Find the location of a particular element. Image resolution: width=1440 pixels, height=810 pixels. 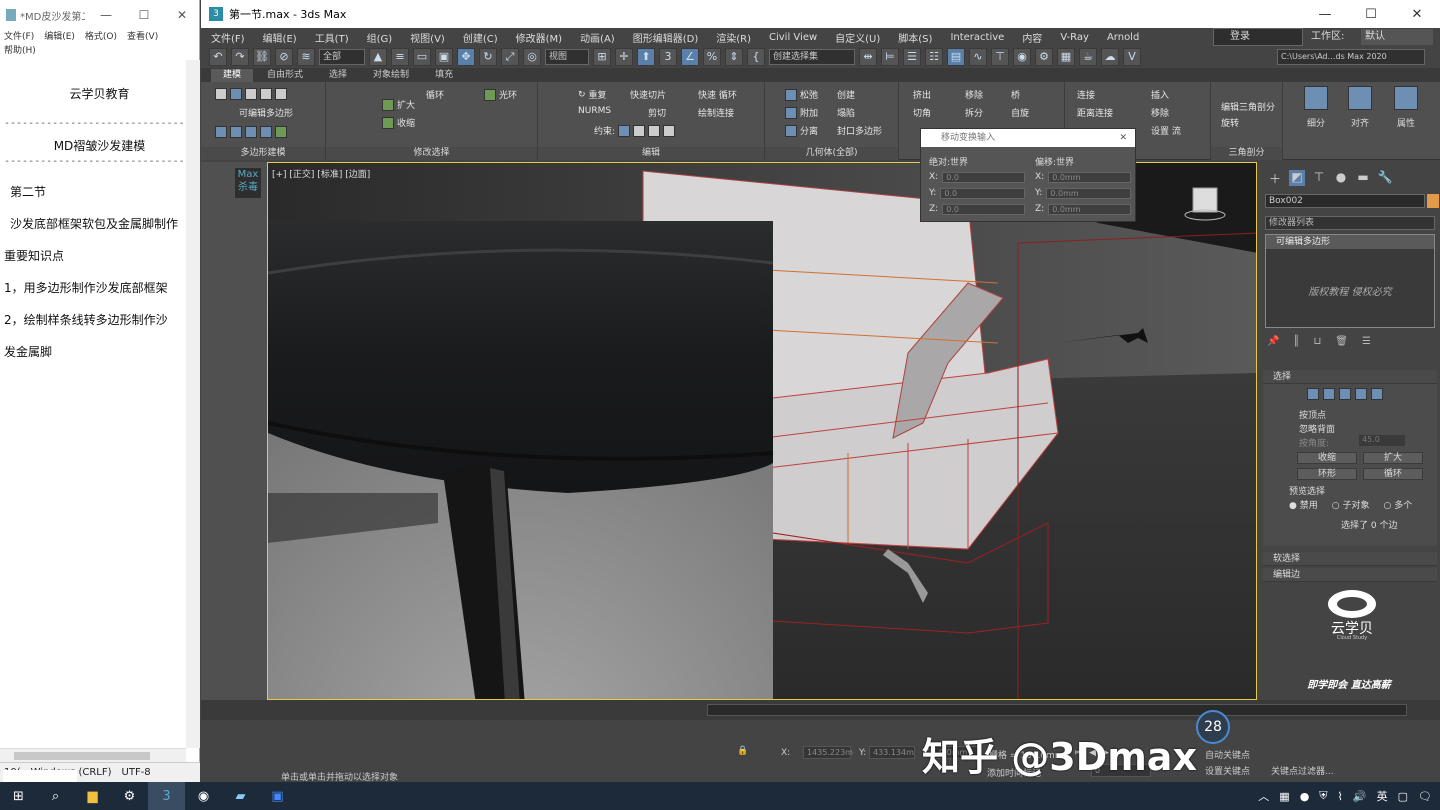

preview-multiple-radio: ○ 多个 is located at coordinates (1397, 504).